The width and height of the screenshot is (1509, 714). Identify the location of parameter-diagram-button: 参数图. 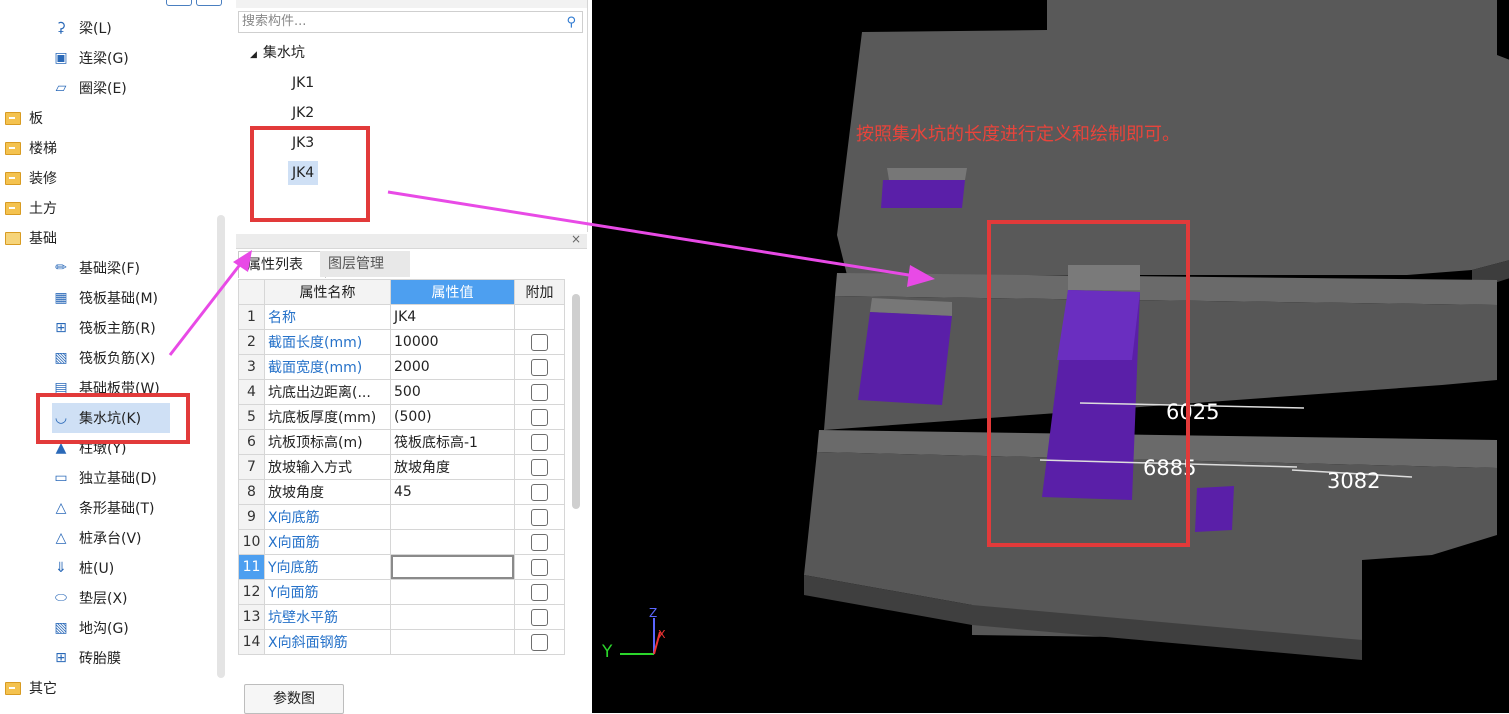
(294, 699).